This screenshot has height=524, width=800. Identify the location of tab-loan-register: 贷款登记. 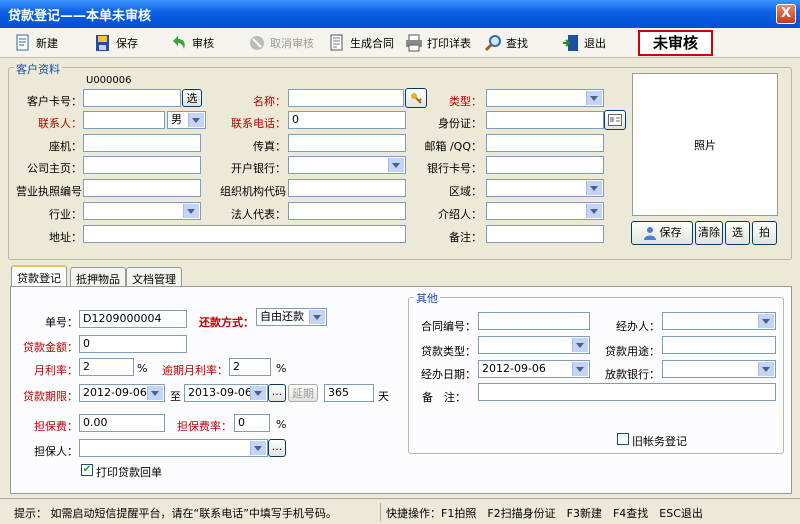
(39, 276).